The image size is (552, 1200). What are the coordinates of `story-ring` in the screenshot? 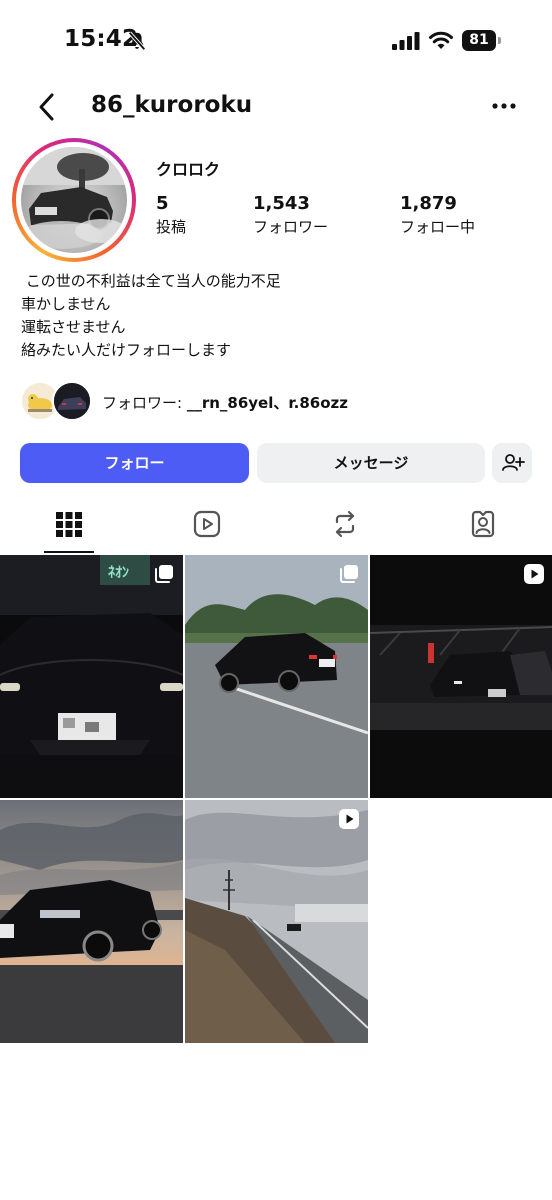 It's located at (74, 200).